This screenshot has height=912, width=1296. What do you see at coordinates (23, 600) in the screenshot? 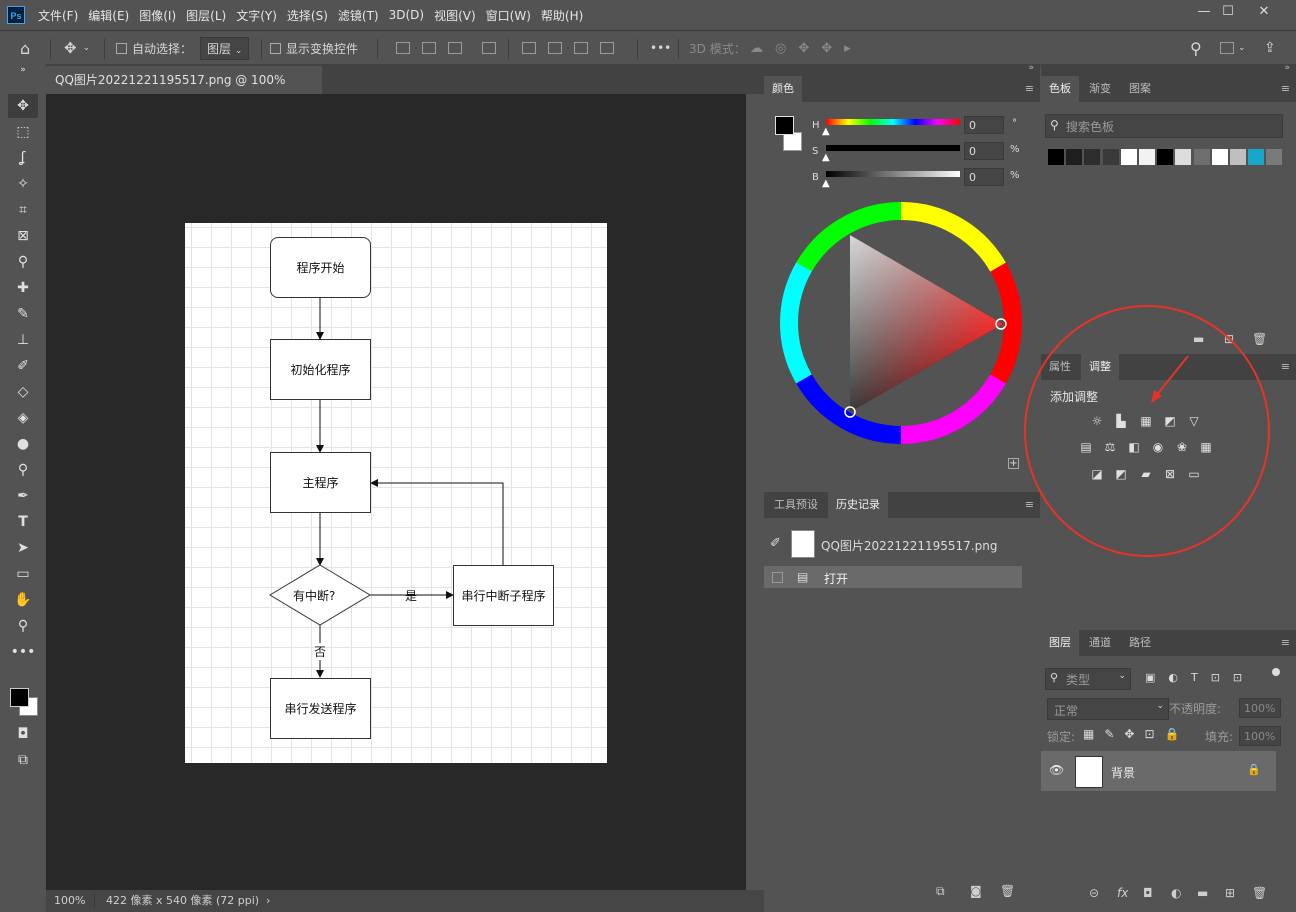
I see `hand-tool-icon: ✋` at bounding box center [23, 600].